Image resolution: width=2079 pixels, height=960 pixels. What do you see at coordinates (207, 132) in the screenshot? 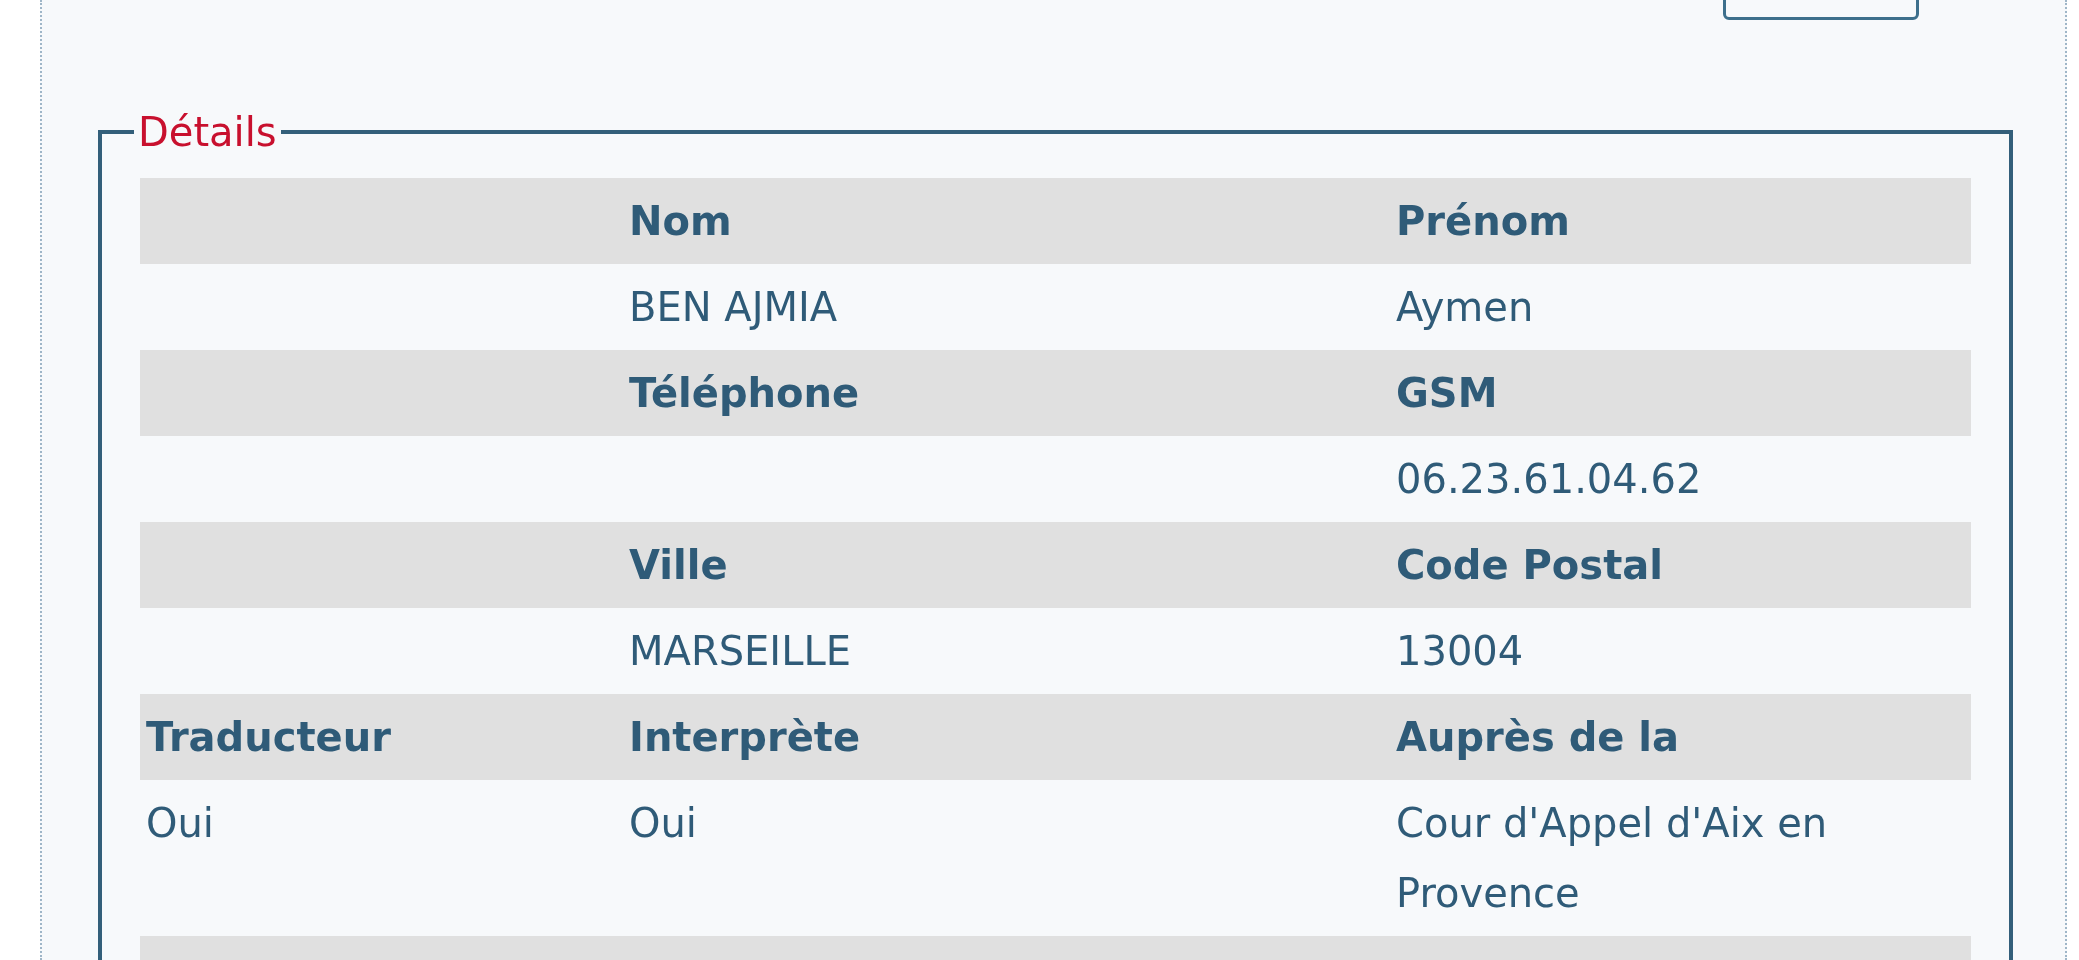
I see `fieldset-legend: Détails` at bounding box center [207, 132].